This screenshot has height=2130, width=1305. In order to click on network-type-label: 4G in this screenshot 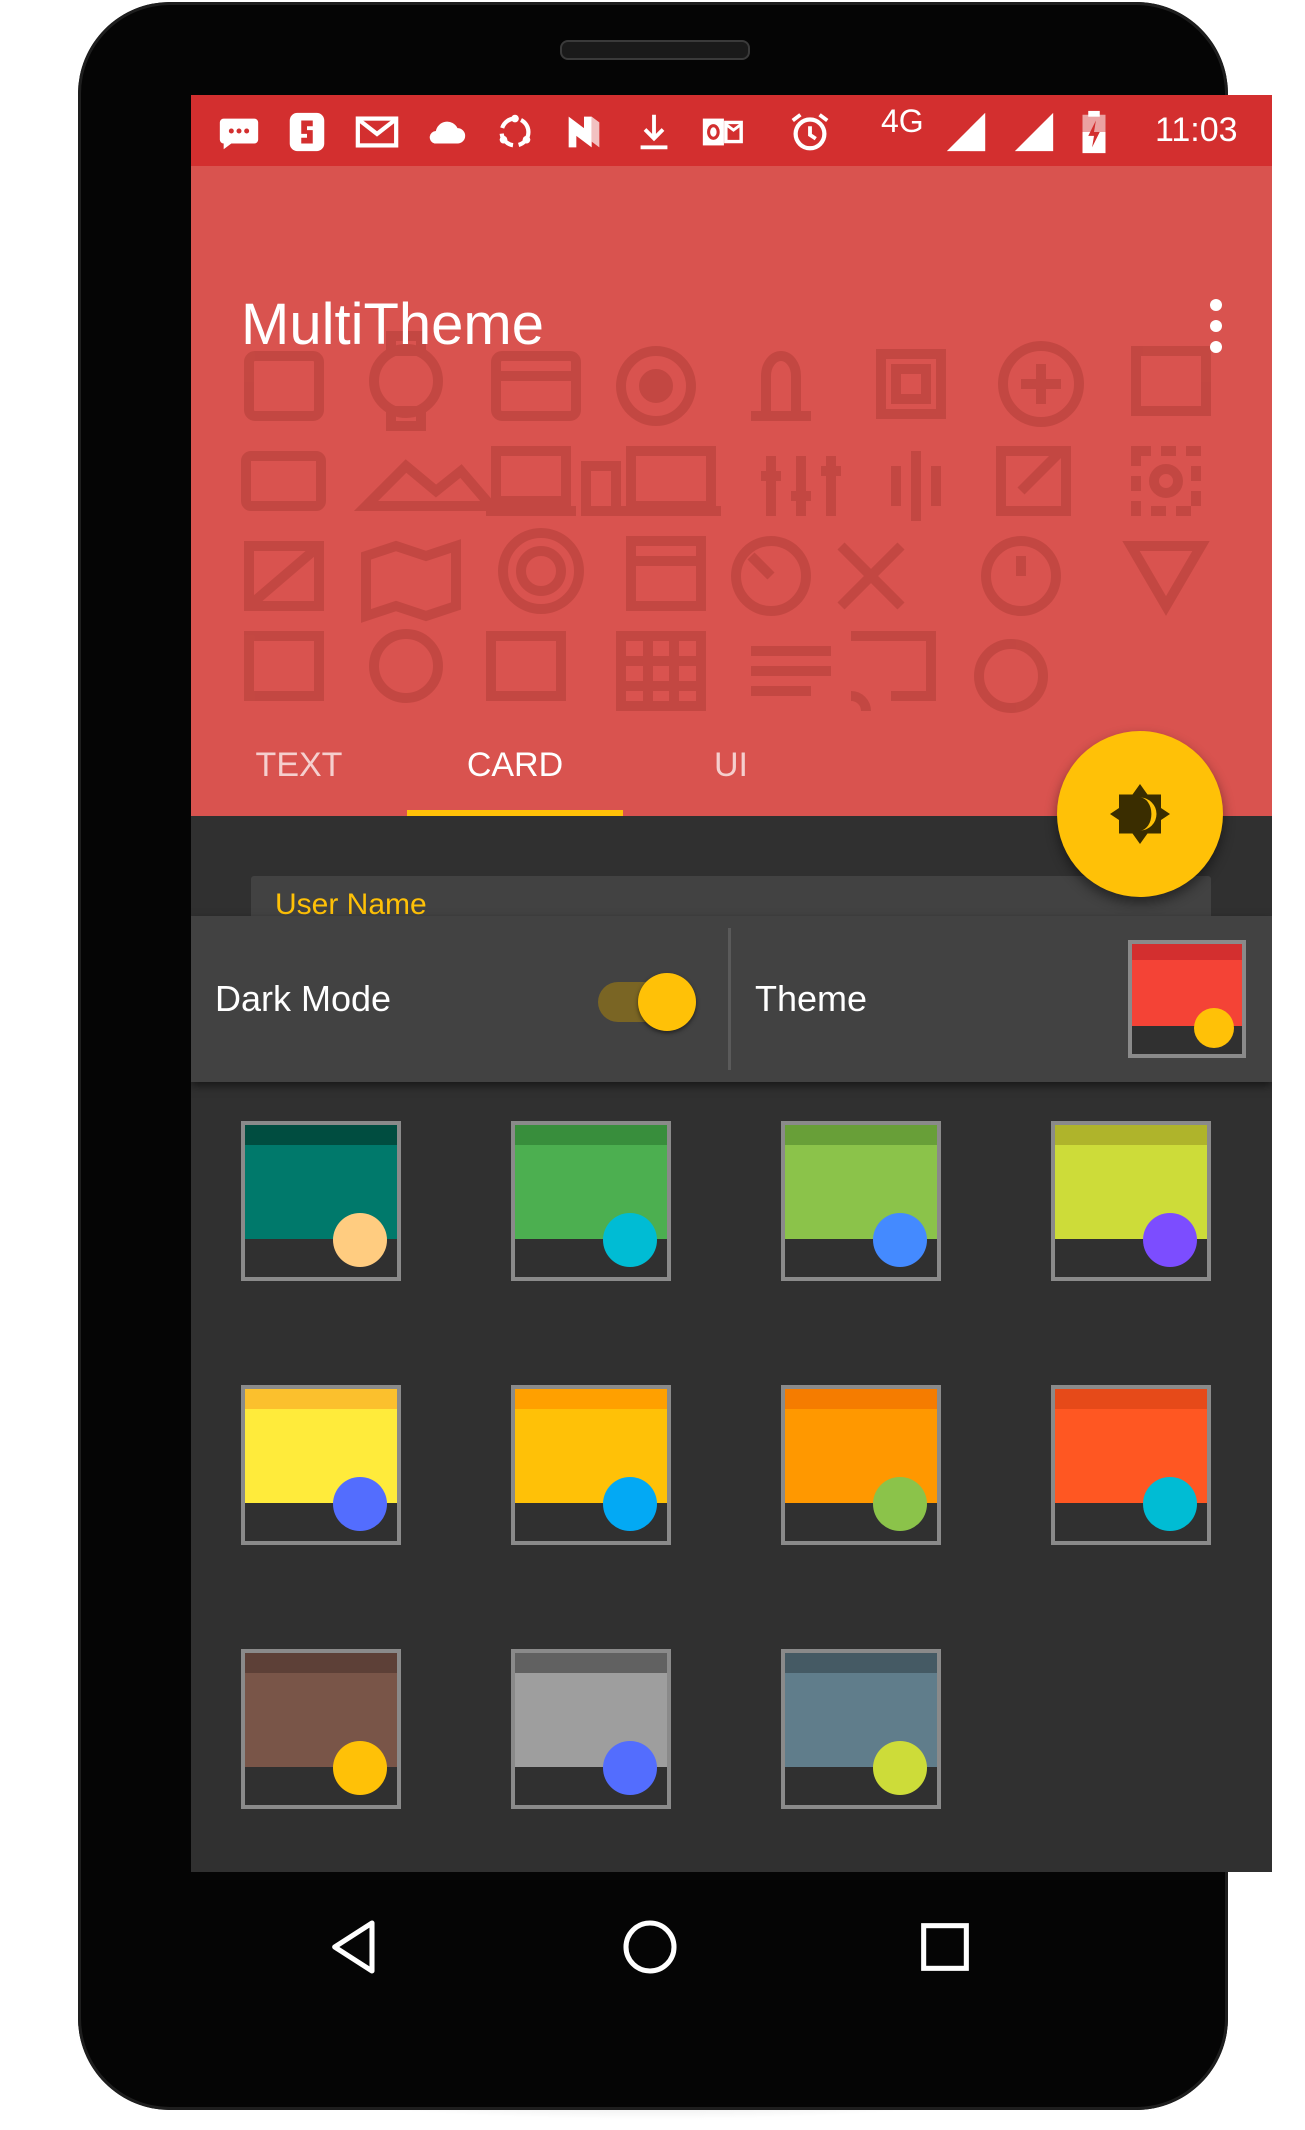, I will do `click(902, 121)`.